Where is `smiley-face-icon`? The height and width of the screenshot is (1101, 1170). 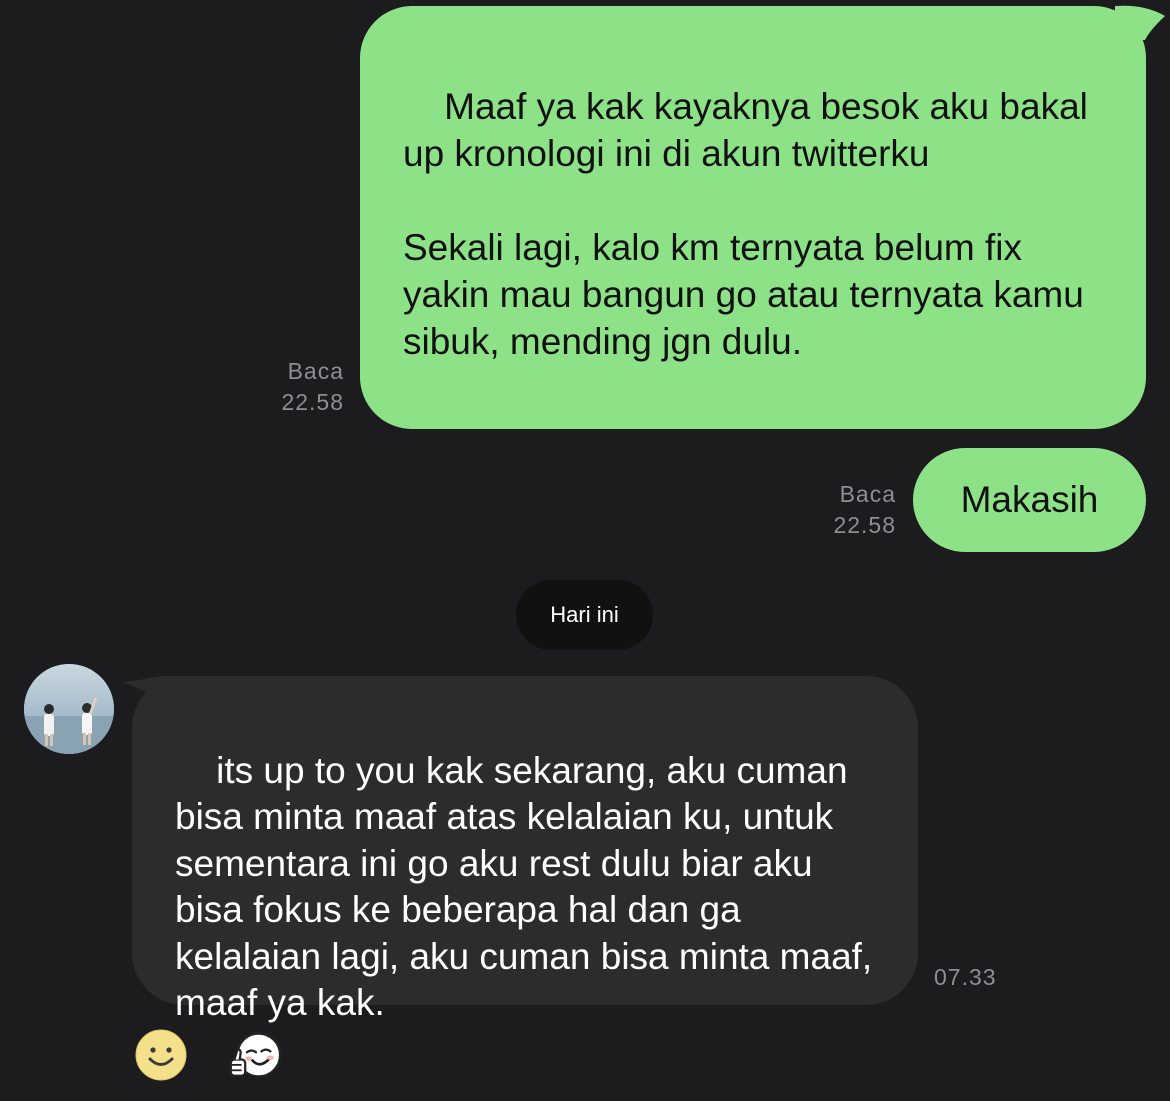 smiley-face-icon is located at coordinates (161, 1055).